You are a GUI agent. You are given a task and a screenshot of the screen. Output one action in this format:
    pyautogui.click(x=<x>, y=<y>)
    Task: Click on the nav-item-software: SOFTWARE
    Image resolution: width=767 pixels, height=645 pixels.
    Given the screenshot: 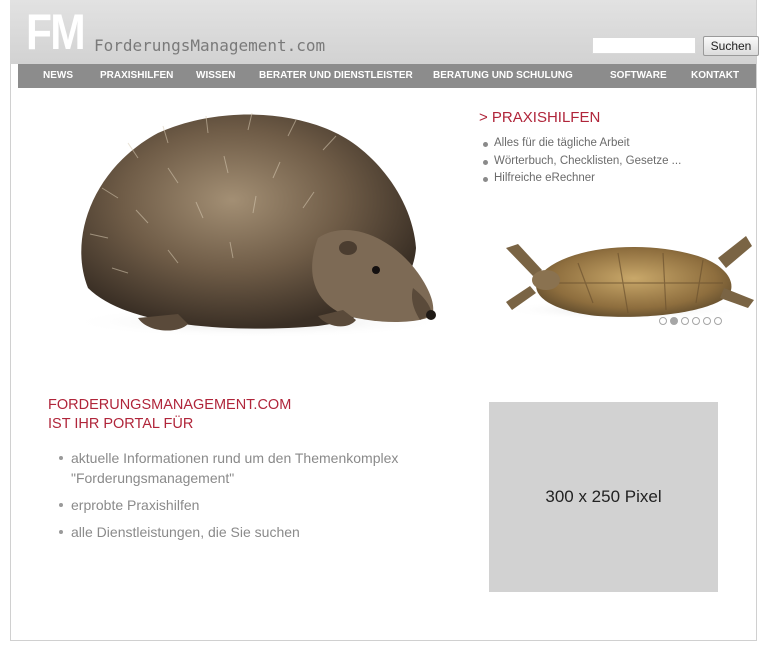 What is the action you would take?
    pyautogui.click(x=638, y=76)
    